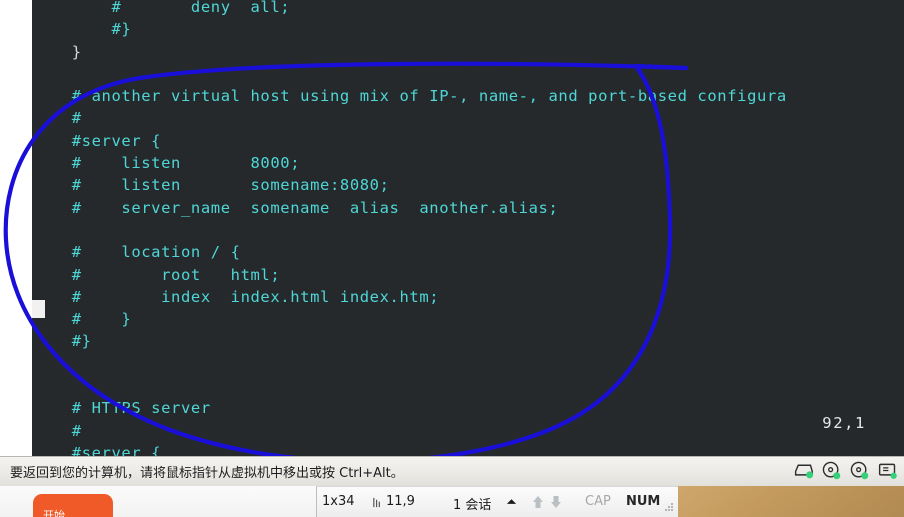  What do you see at coordinates (376, 502) in the screenshot?
I see `cursor-position-icon` at bounding box center [376, 502].